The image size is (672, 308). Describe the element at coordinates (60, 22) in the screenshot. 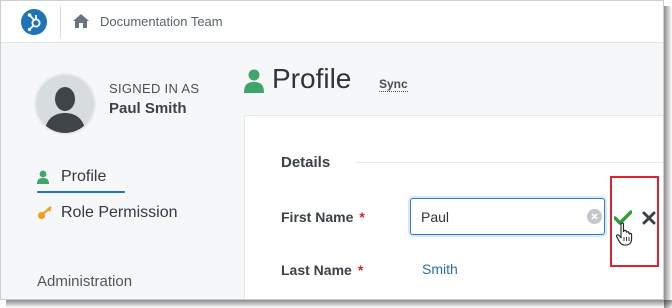

I see `topbar-divider` at that location.